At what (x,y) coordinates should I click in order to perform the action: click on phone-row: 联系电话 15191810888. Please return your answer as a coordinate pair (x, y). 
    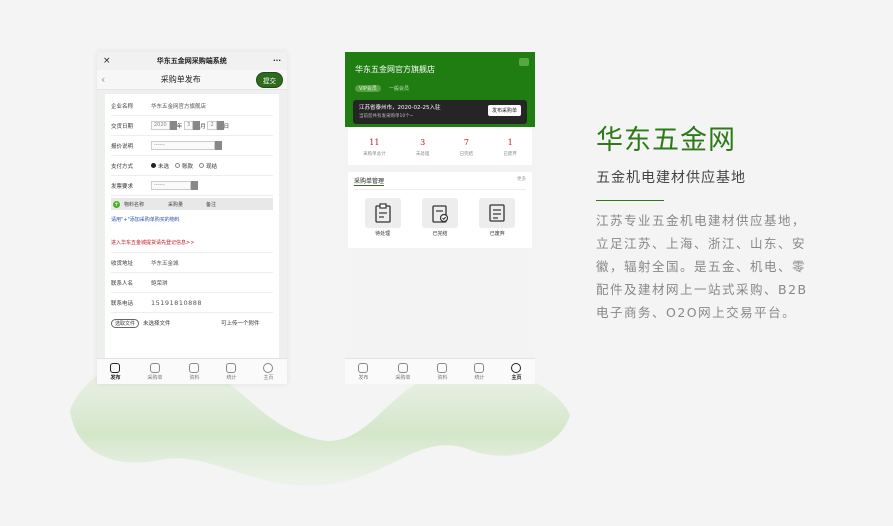
    Looking at the image, I should click on (192, 303).